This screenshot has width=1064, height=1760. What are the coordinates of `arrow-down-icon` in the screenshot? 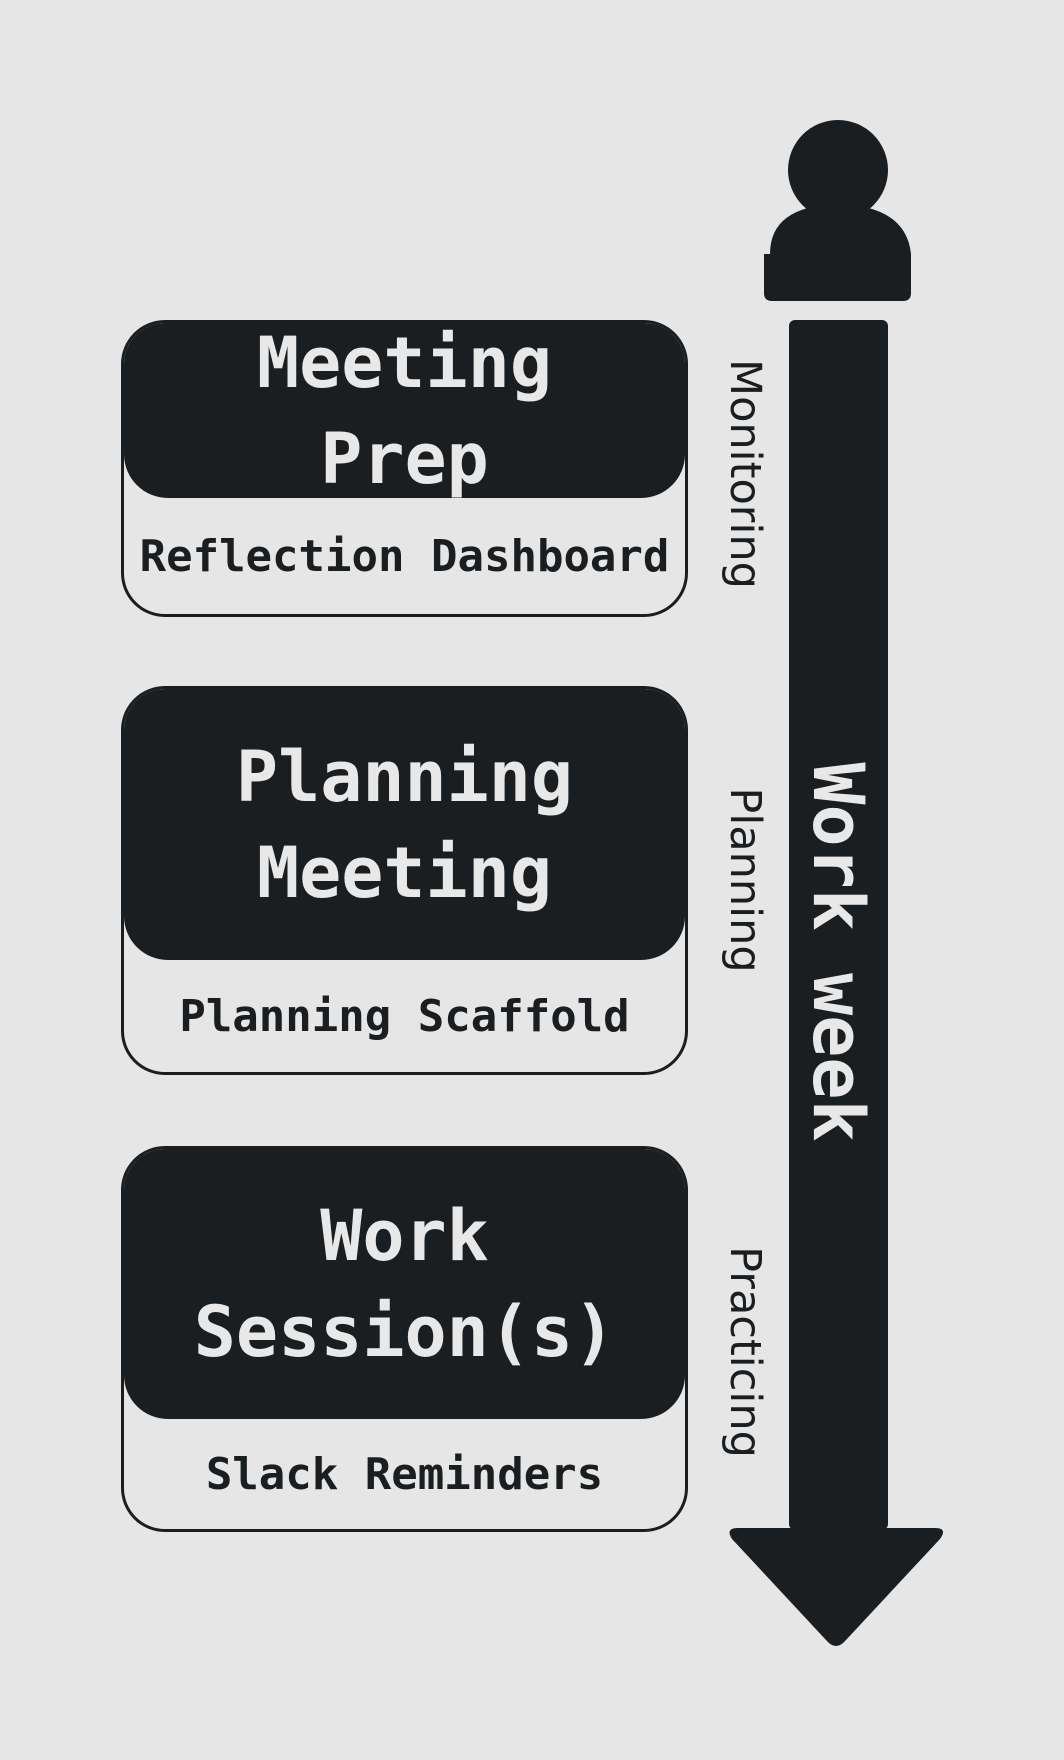 It's located at (836, 1587).